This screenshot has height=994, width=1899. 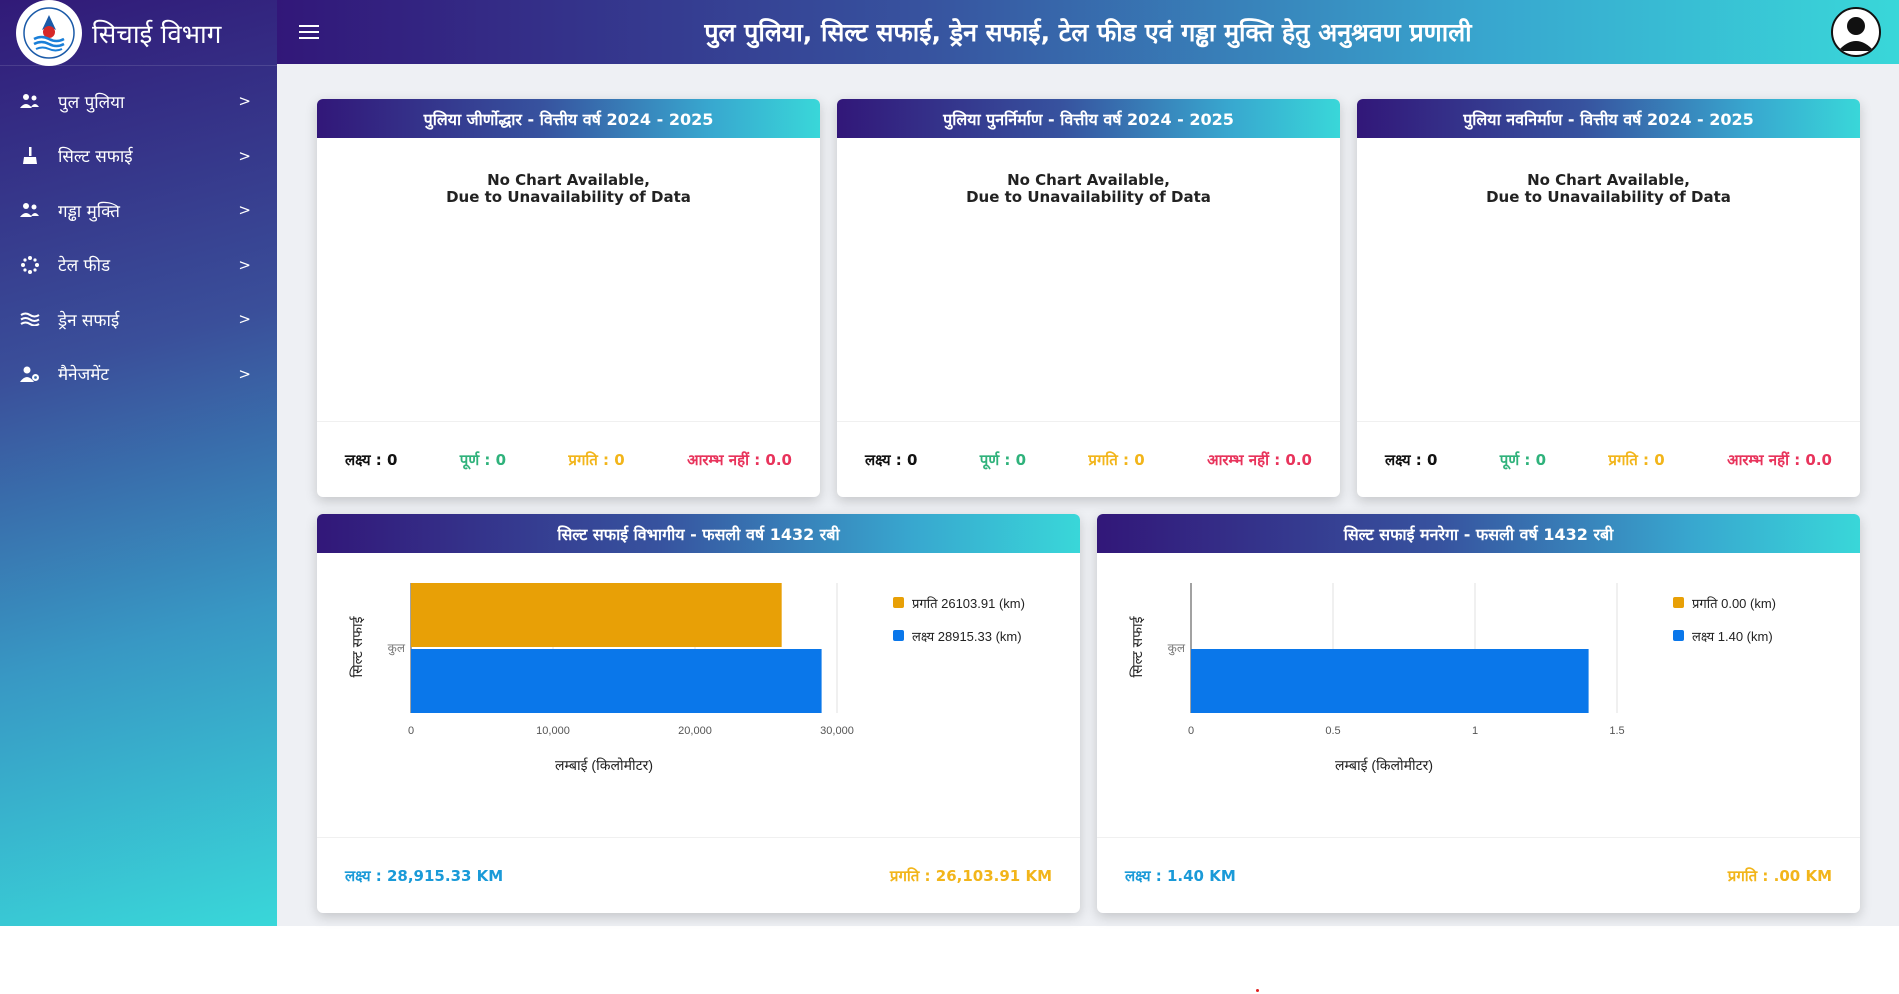 What do you see at coordinates (967, 636) in the screenshot?
I see `legend-label: लक्ष्य 28915.33 (km)` at bounding box center [967, 636].